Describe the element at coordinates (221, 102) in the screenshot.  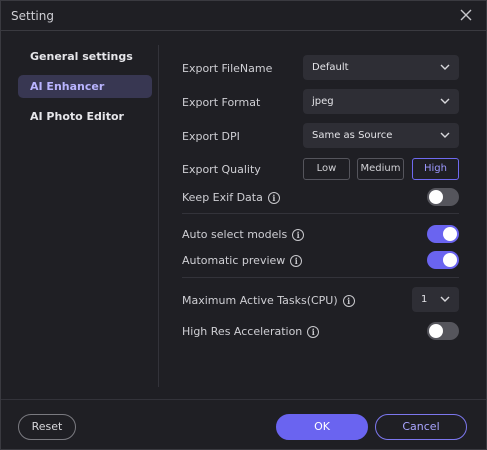
I see `export-format-label: Export Format` at that location.